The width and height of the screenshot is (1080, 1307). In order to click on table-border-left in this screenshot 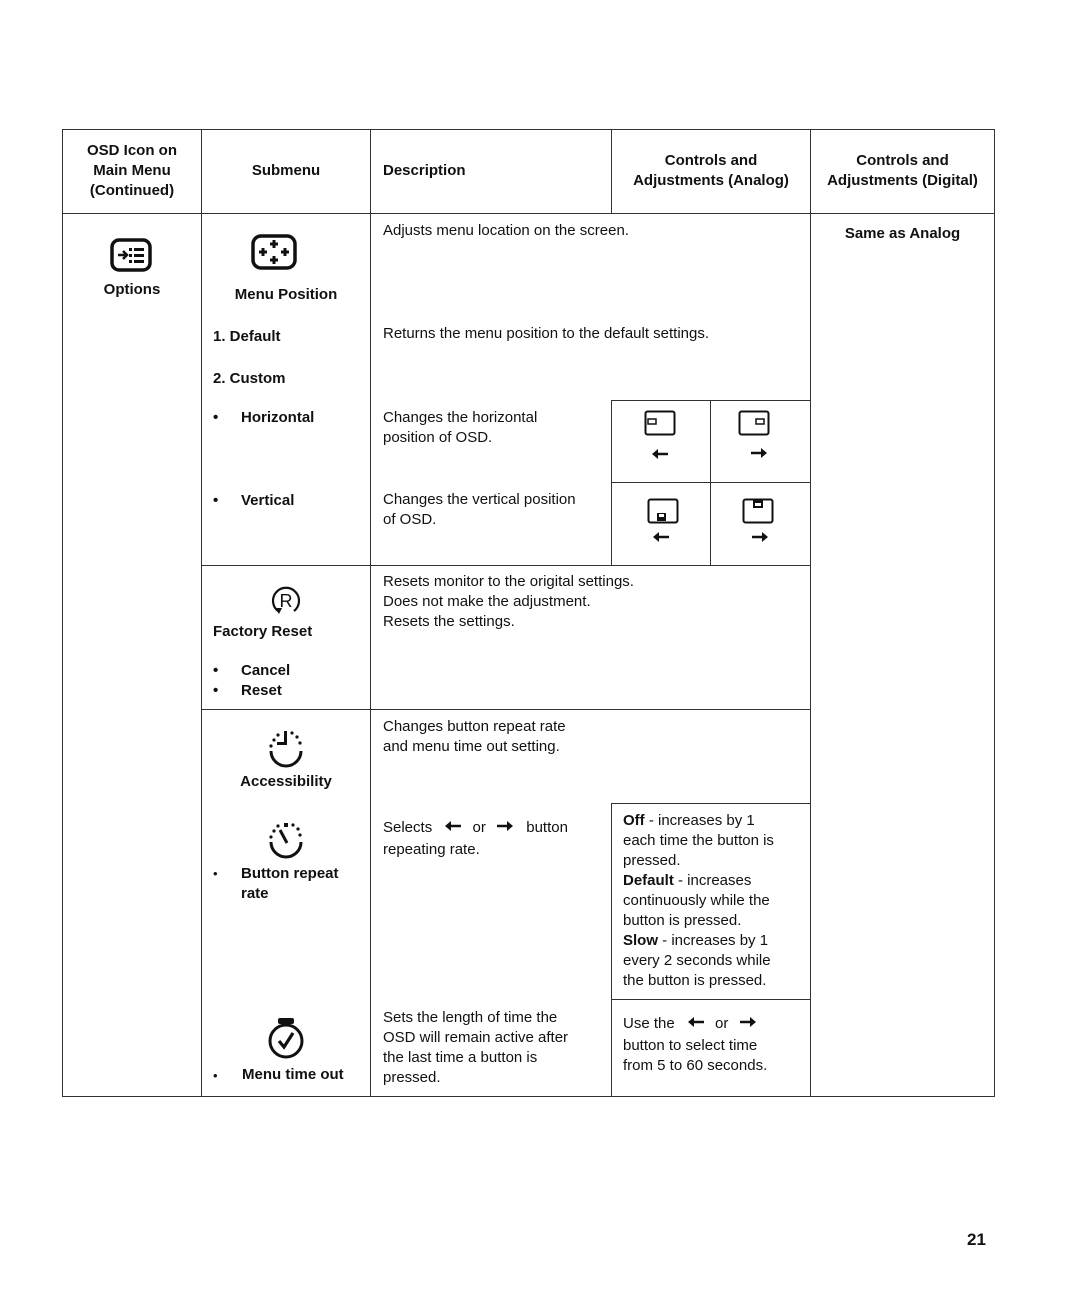, I will do `click(62, 613)`.